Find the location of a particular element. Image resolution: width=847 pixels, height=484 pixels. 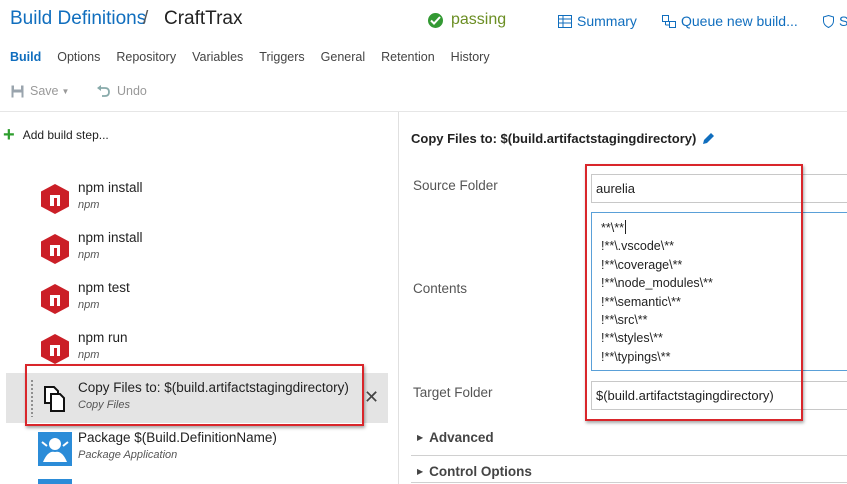

target-folder-label: Target Folder is located at coordinates (453, 392).